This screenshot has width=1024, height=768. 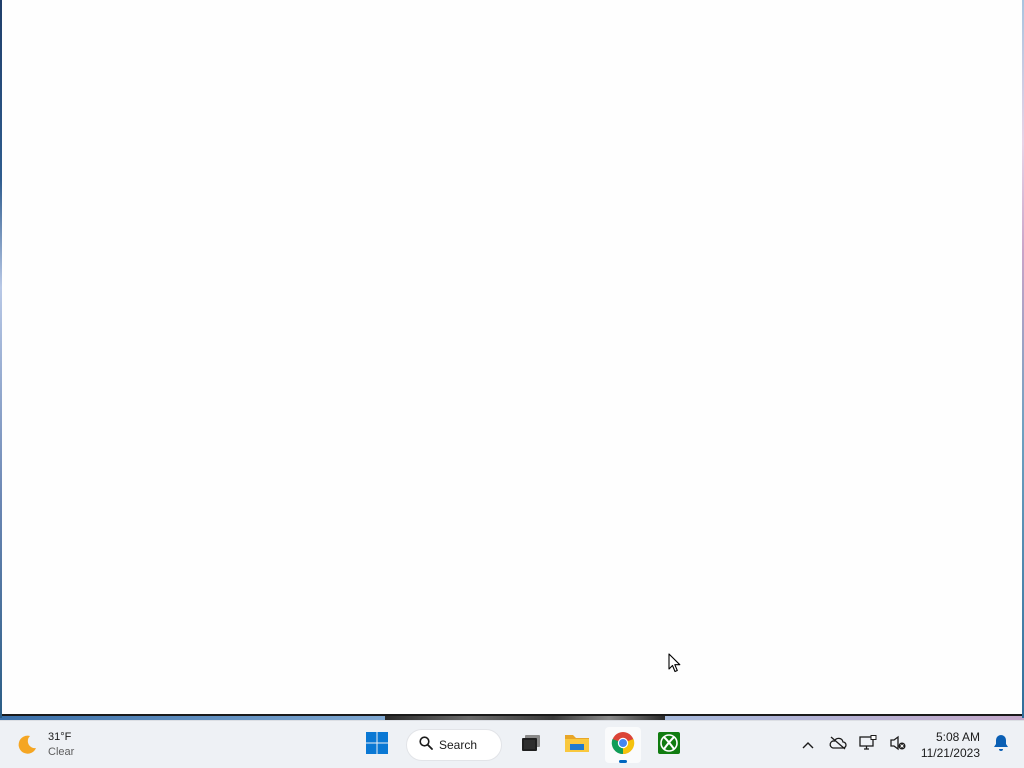 I want to click on active-app-indicator, so click(x=623, y=761).